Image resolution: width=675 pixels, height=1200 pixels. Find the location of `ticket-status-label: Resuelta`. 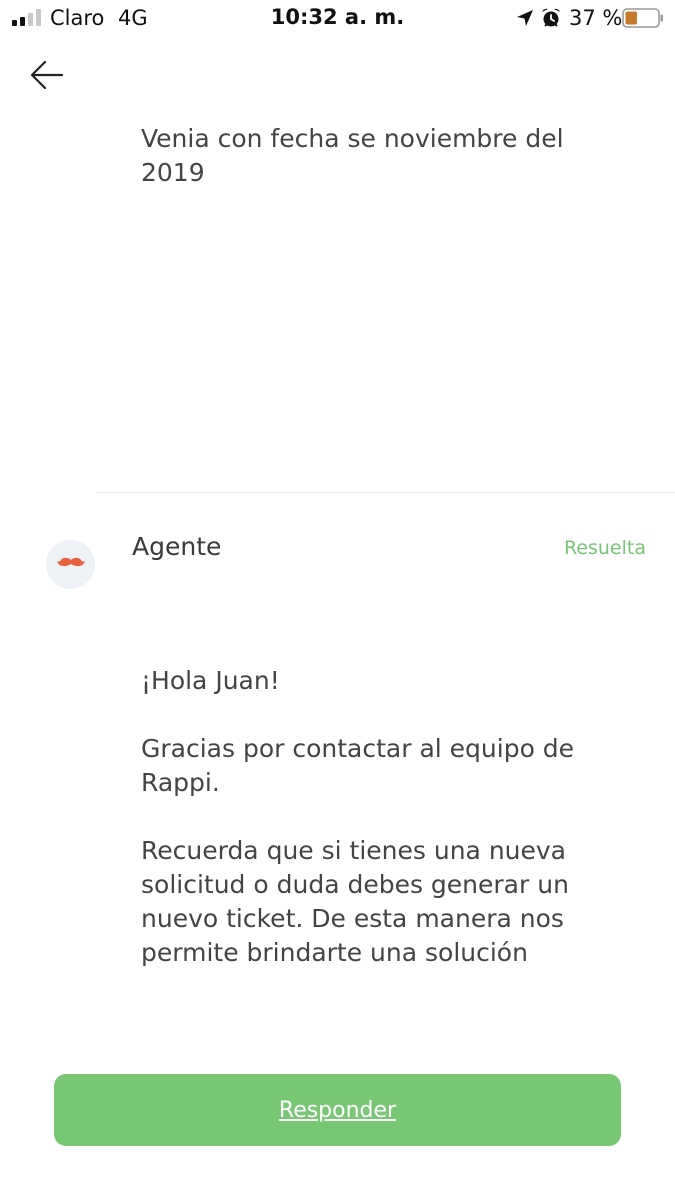

ticket-status-label: Resuelta is located at coordinates (604, 548).